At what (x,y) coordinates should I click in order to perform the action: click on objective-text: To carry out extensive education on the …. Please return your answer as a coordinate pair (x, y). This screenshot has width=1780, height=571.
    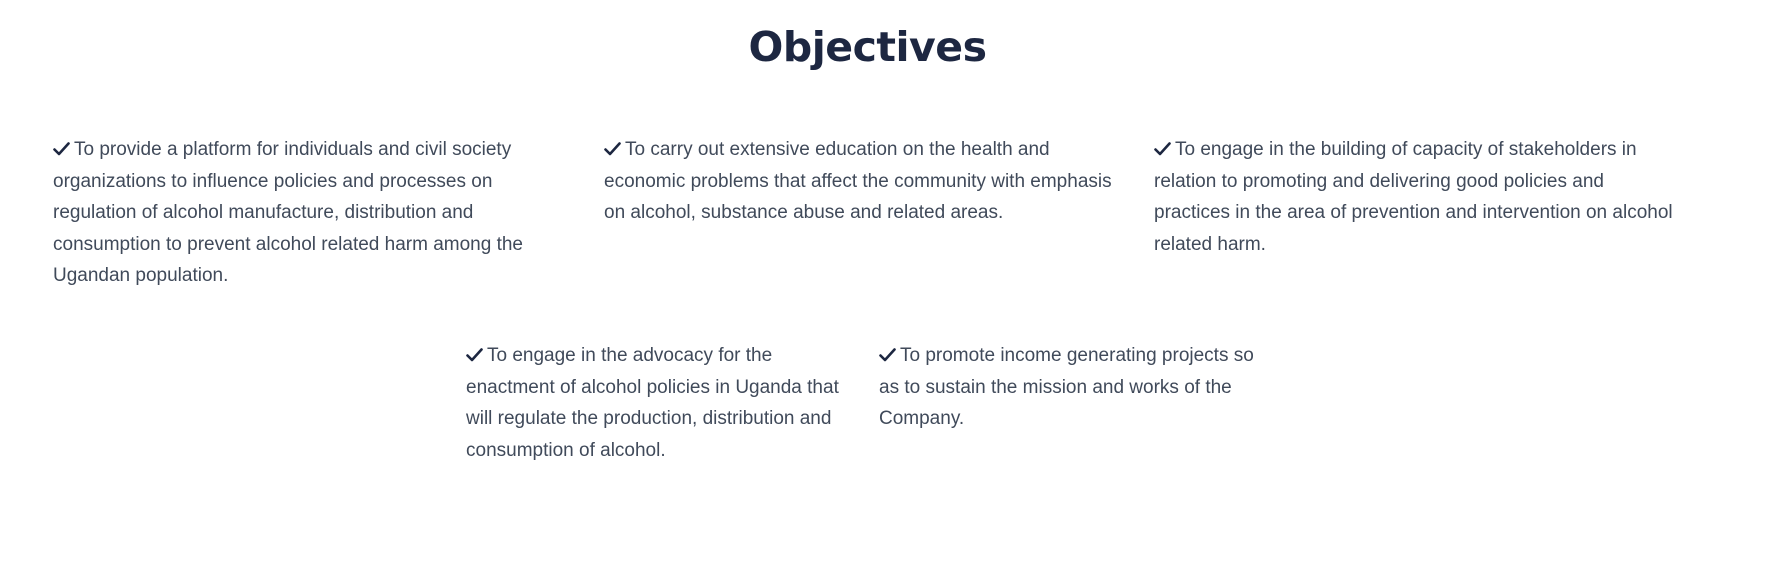
    Looking at the image, I should click on (858, 181).